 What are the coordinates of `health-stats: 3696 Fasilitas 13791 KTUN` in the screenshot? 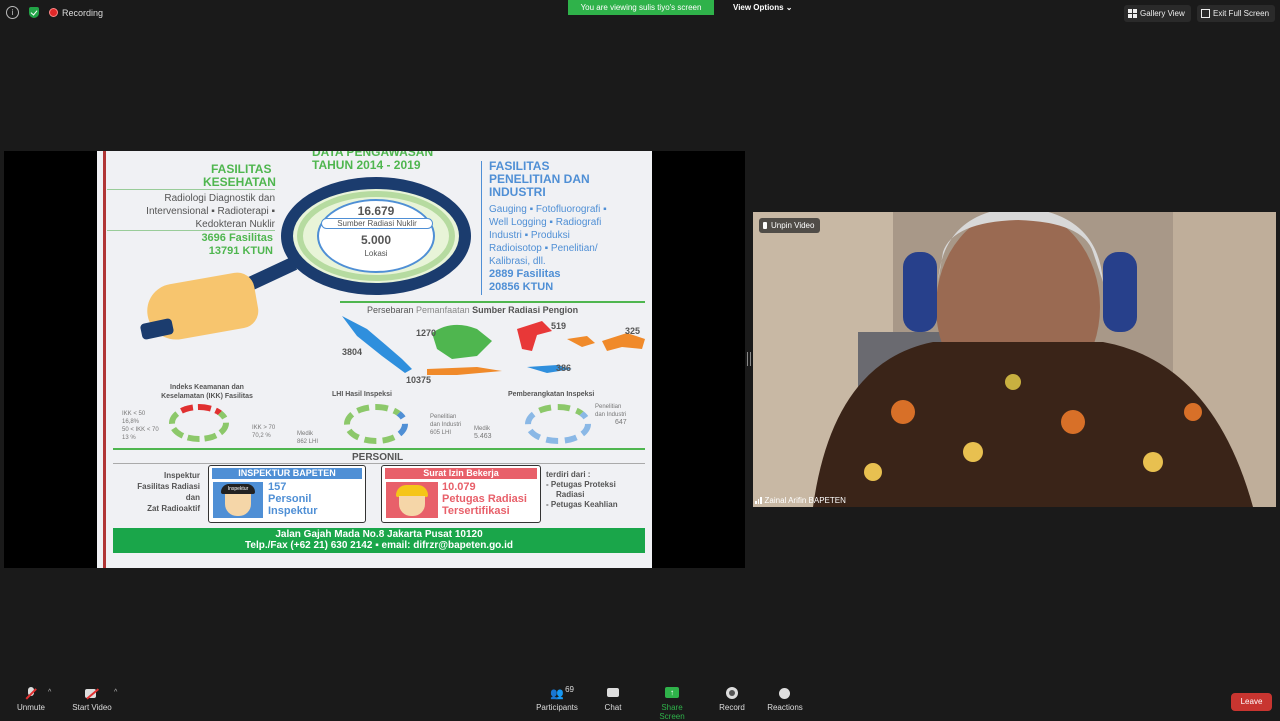 It's located at (220, 245).